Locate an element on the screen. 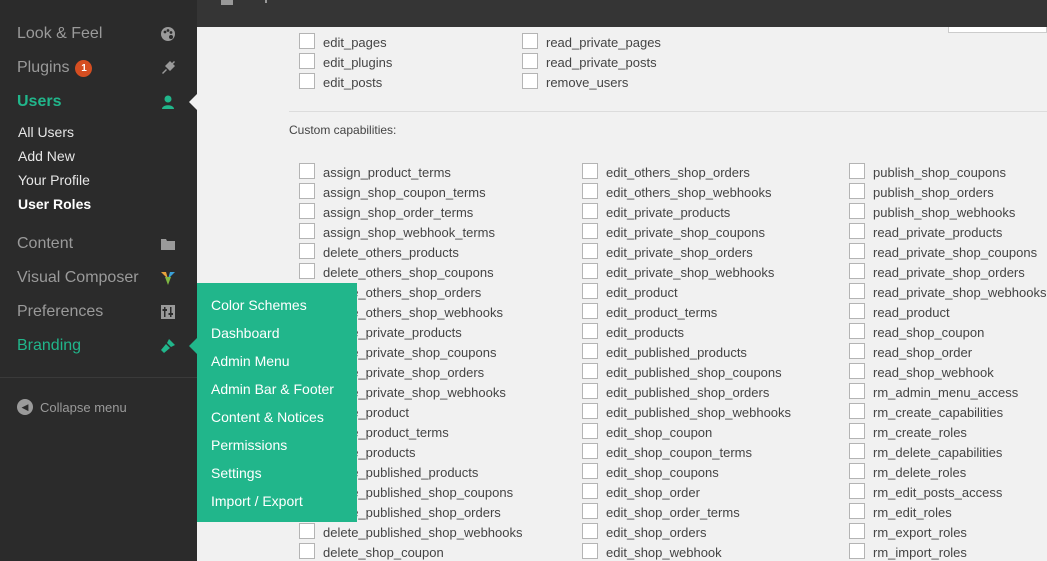 Image resolution: width=1047 pixels, height=561 pixels. collapse-menu-button: ◀ Collapse menu is located at coordinates (72, 407).